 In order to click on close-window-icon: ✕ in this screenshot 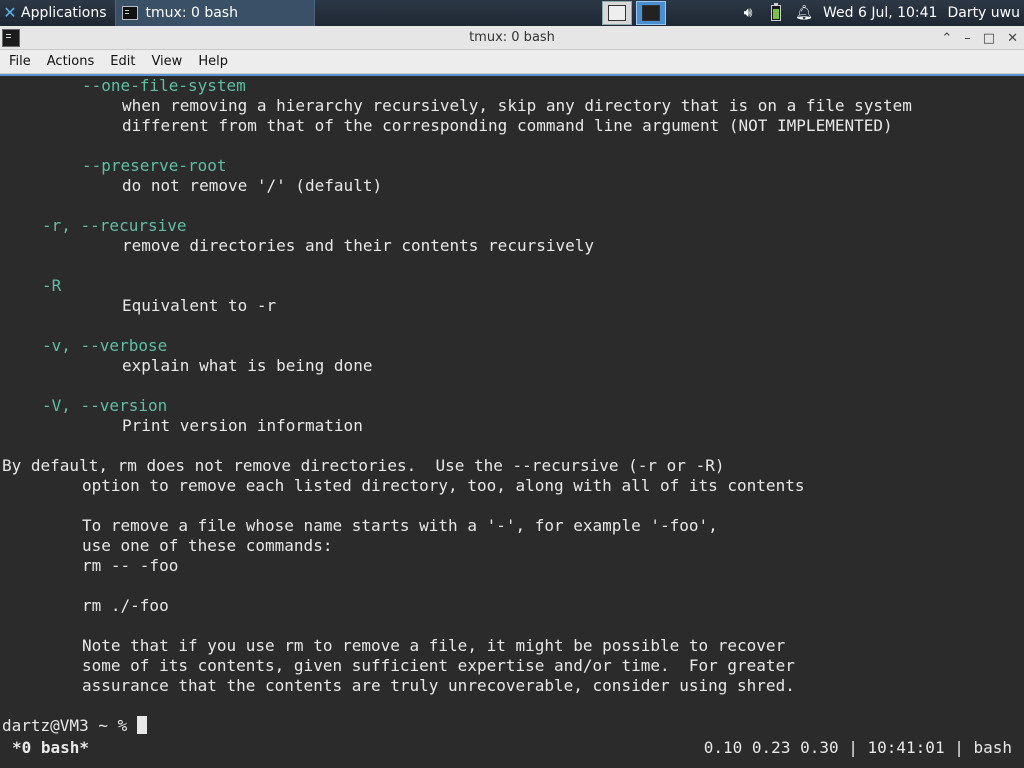, I will do `click(1012, 38)`.